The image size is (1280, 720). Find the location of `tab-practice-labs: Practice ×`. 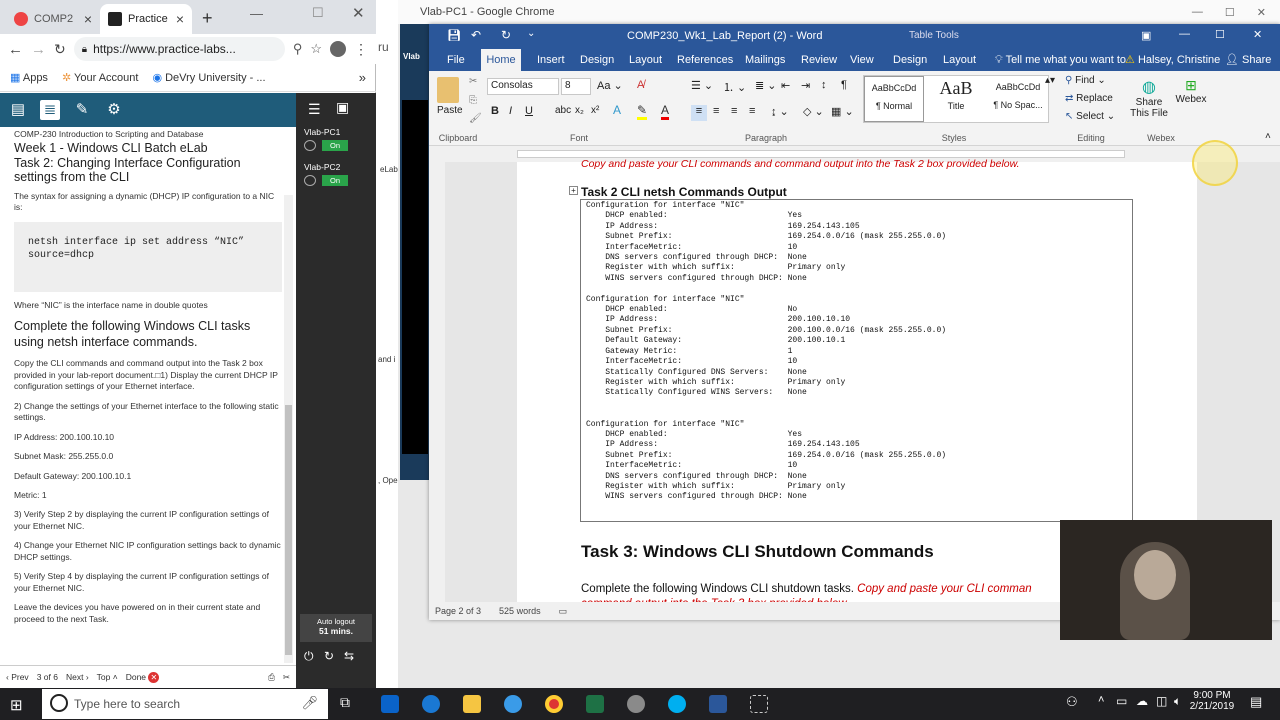

tab-practice-labs: Practice × is located at coordinates (146, 19).